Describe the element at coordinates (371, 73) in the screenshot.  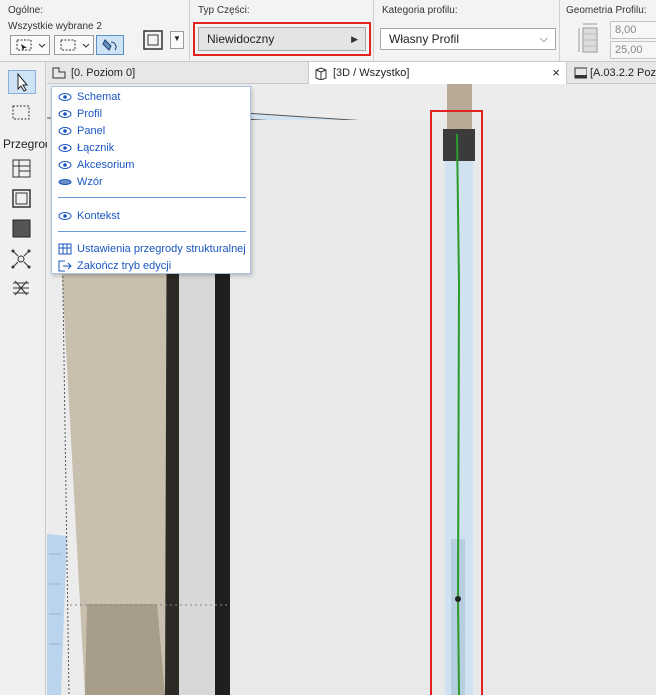
I see `tab-label: [3D / Wszystko]` at that location.